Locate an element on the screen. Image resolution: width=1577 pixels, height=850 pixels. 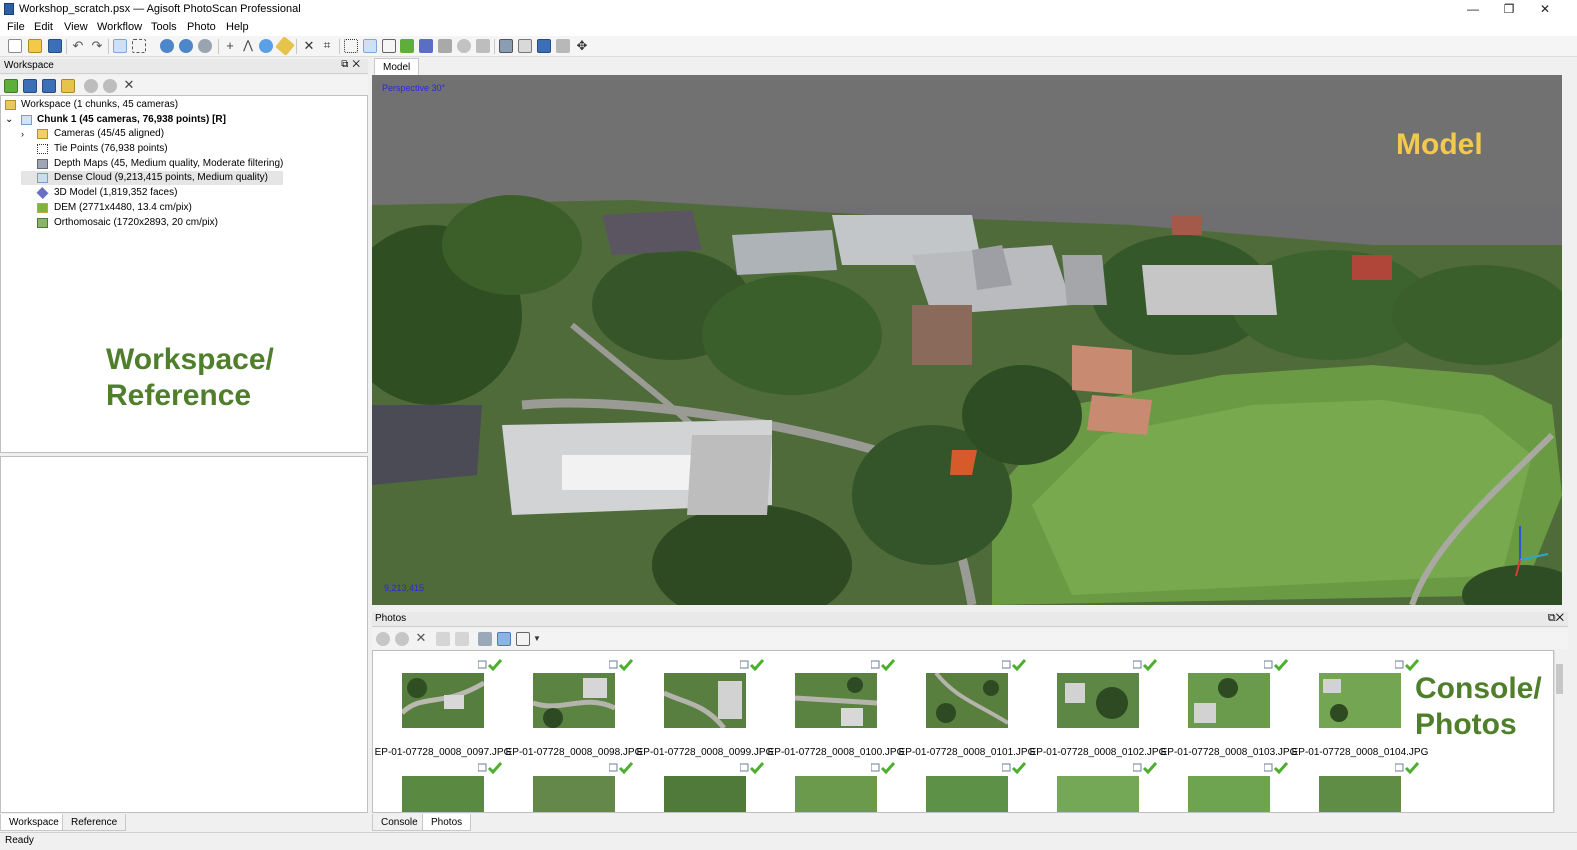
filter-by-selection-icon is located at coordinates (504, 639).